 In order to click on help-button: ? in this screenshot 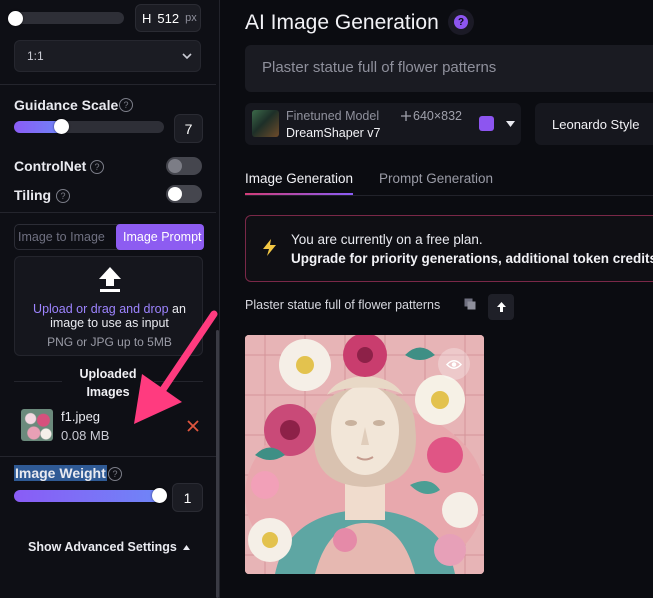, I will do `click(461, 22)`.